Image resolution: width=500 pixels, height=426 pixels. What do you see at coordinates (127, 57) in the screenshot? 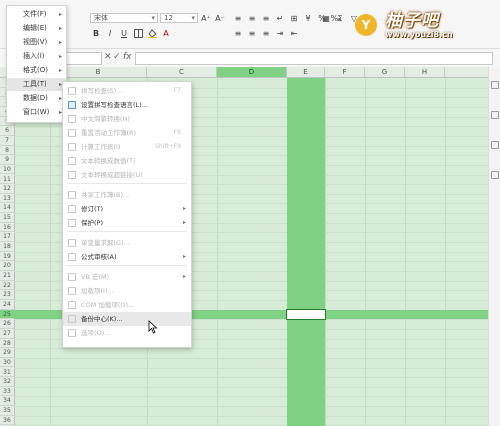
I see `fx-button: fx` at bounding box center [127, 57].